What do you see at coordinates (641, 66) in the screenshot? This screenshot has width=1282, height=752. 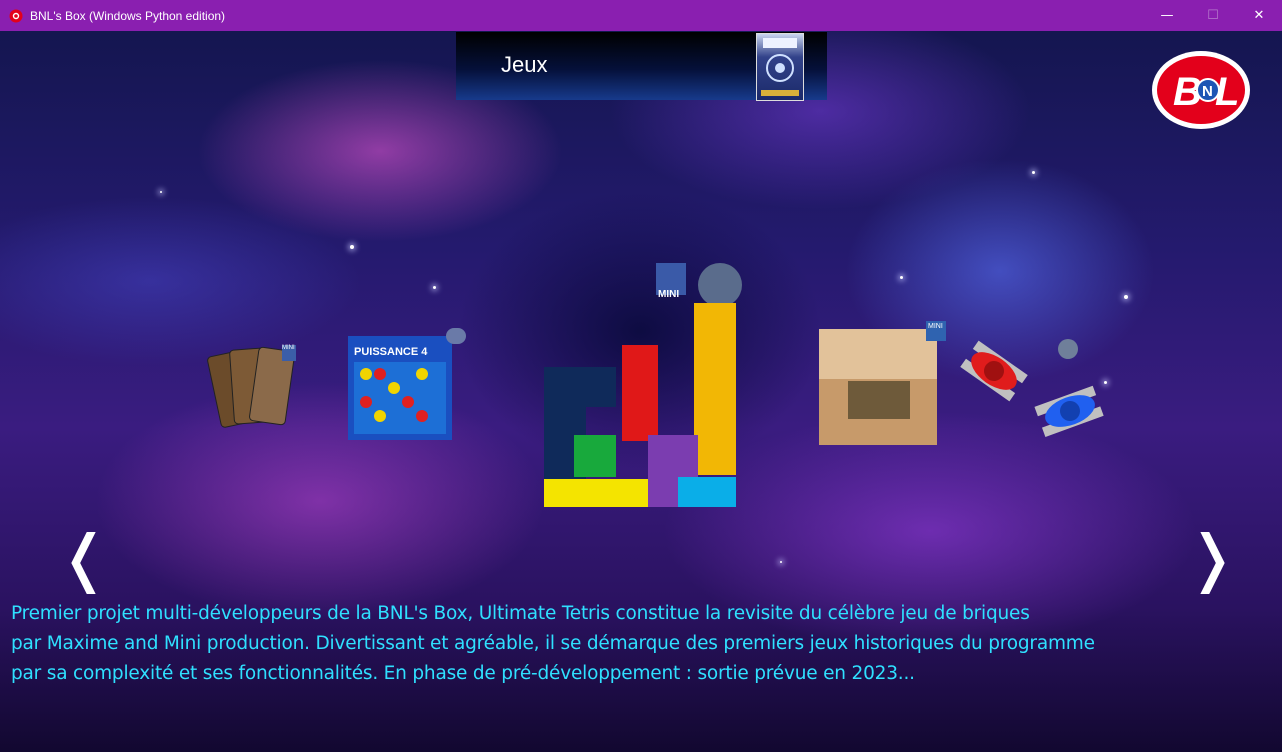 I see `category-header: Jeux` at bounding box center [641, 66].